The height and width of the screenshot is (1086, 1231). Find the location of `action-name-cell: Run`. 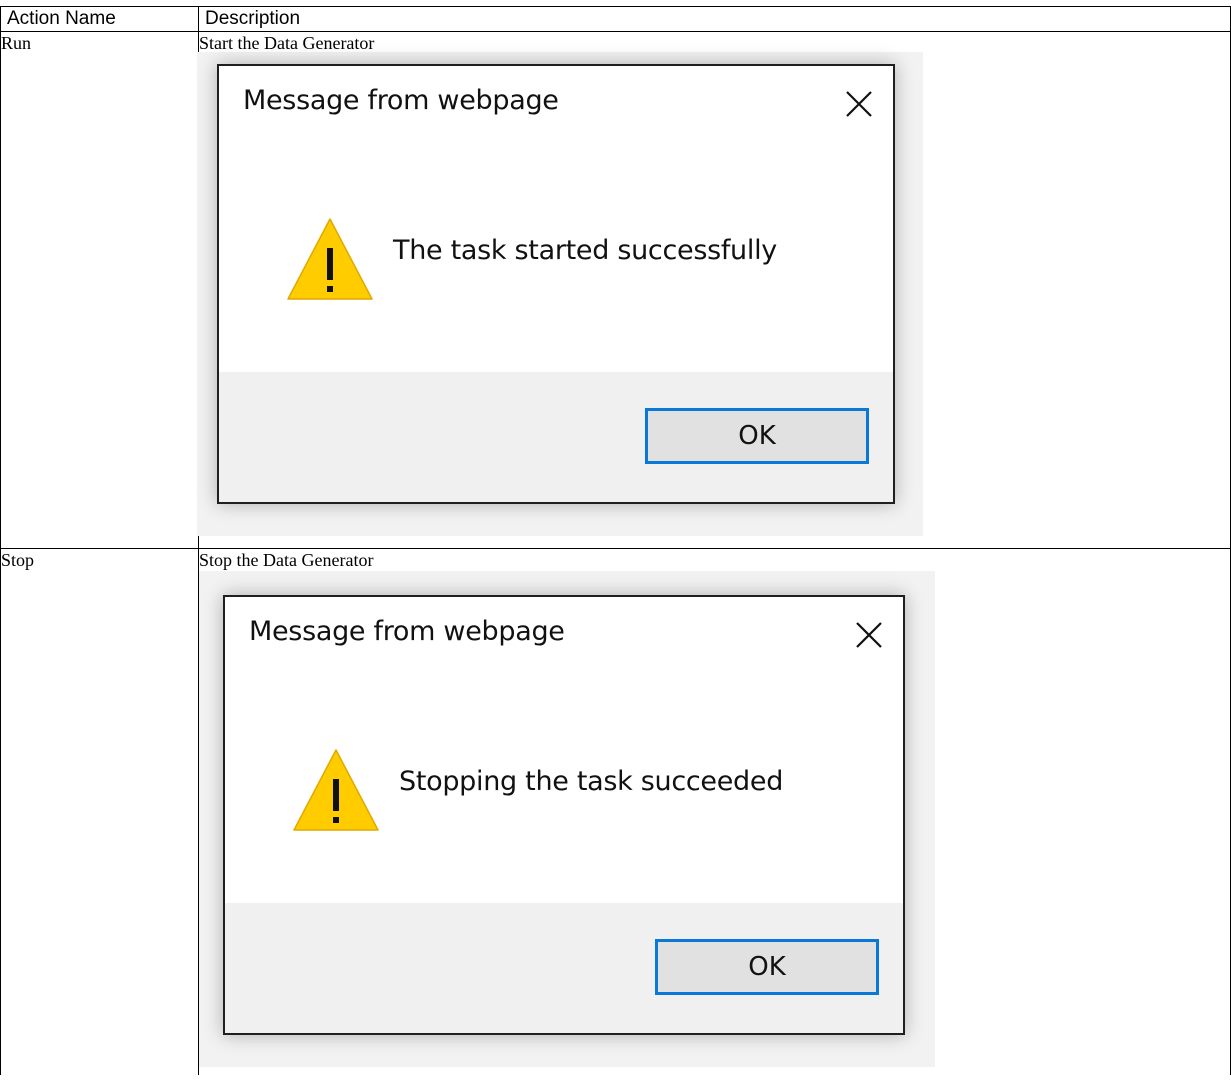

action-name-cell: Run is located at coordinates (99, 290).